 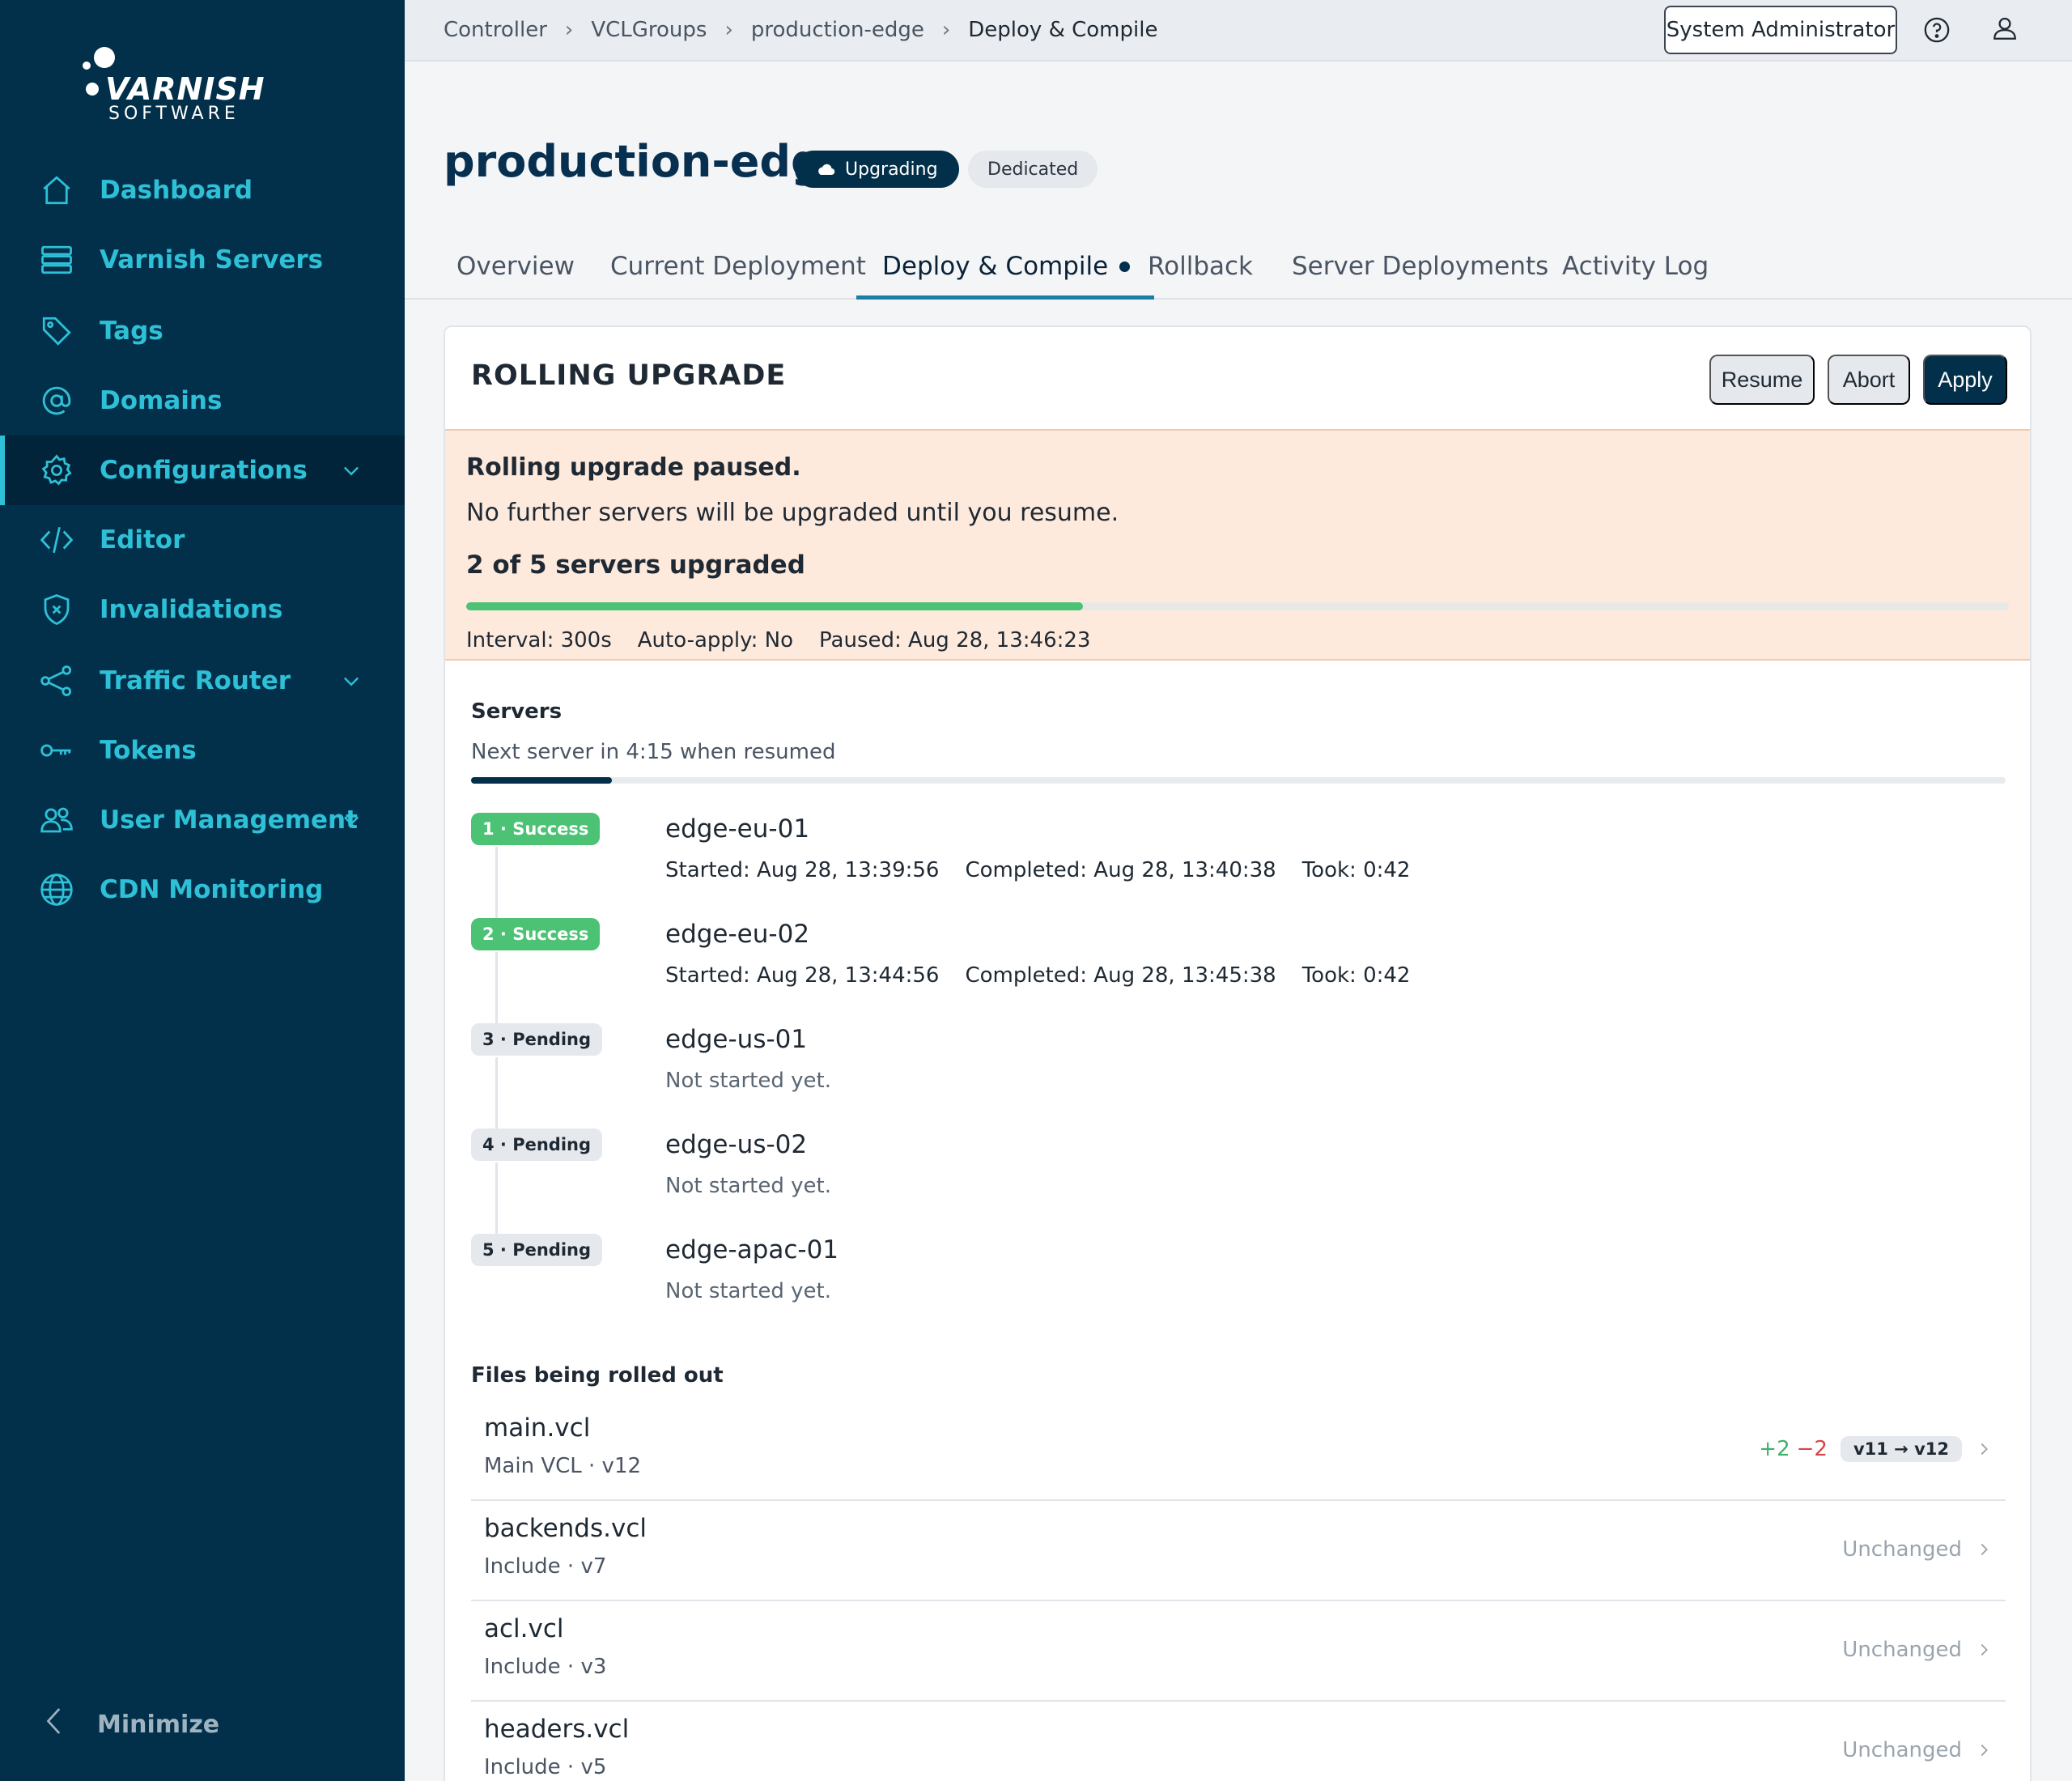 What do you see at coordinates (597, 1375) in the screenshot?
I see `files-title: Files being rolled out` at bounding box center [597, 1375].